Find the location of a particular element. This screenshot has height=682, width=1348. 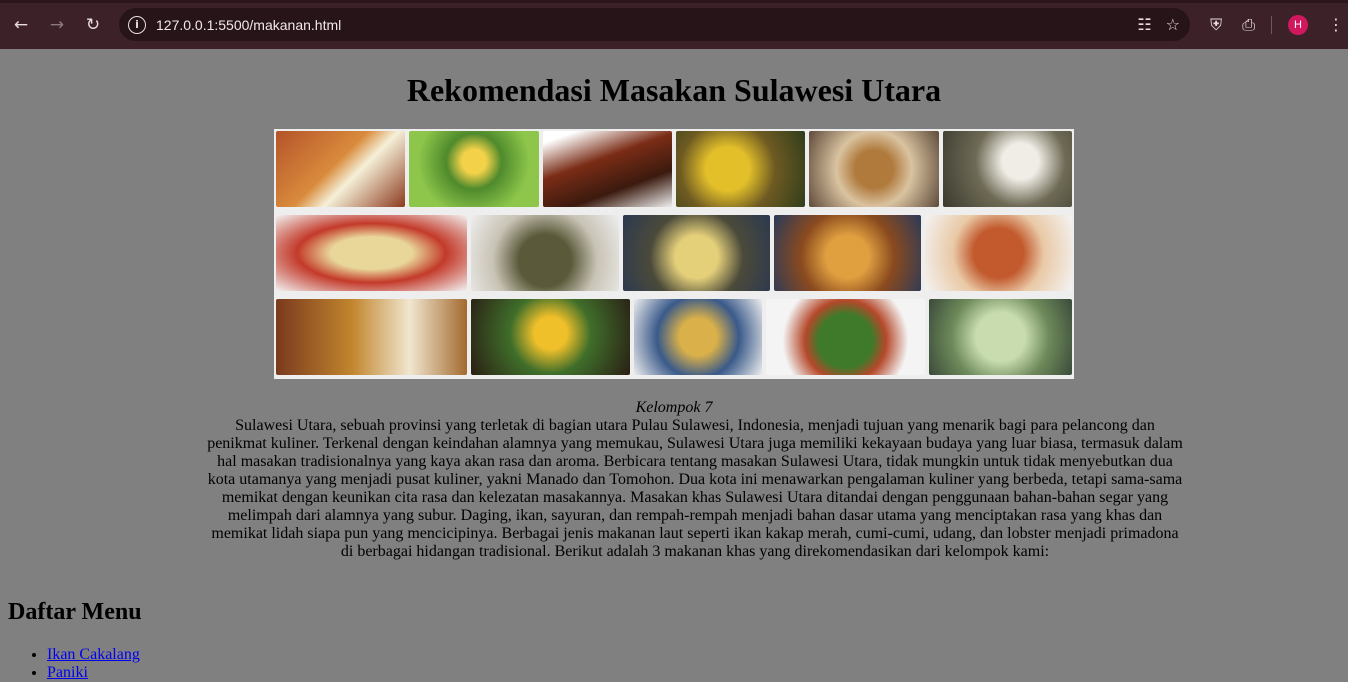

info-icon: i is located at coordinates (137, 24).